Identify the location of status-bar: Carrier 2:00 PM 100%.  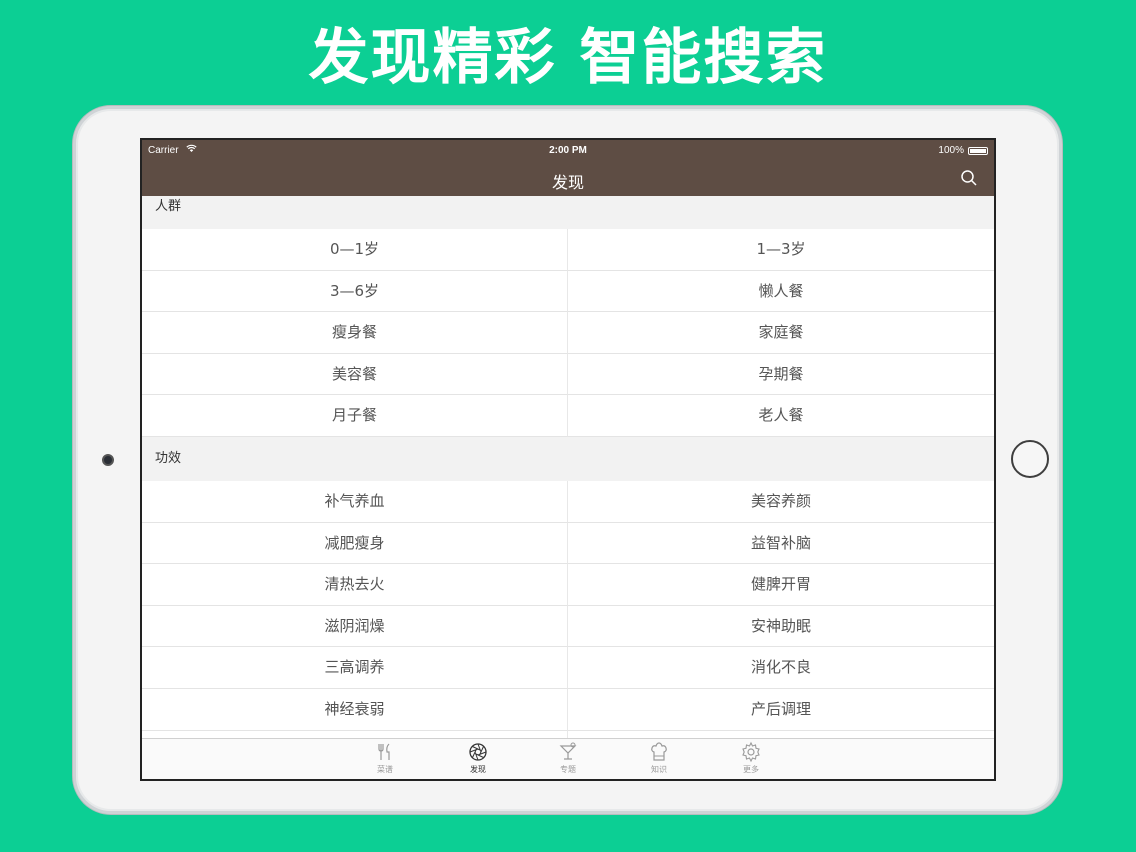
(568, 151).